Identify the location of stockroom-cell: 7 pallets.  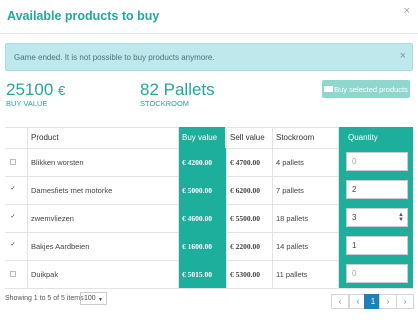
(290, 190).